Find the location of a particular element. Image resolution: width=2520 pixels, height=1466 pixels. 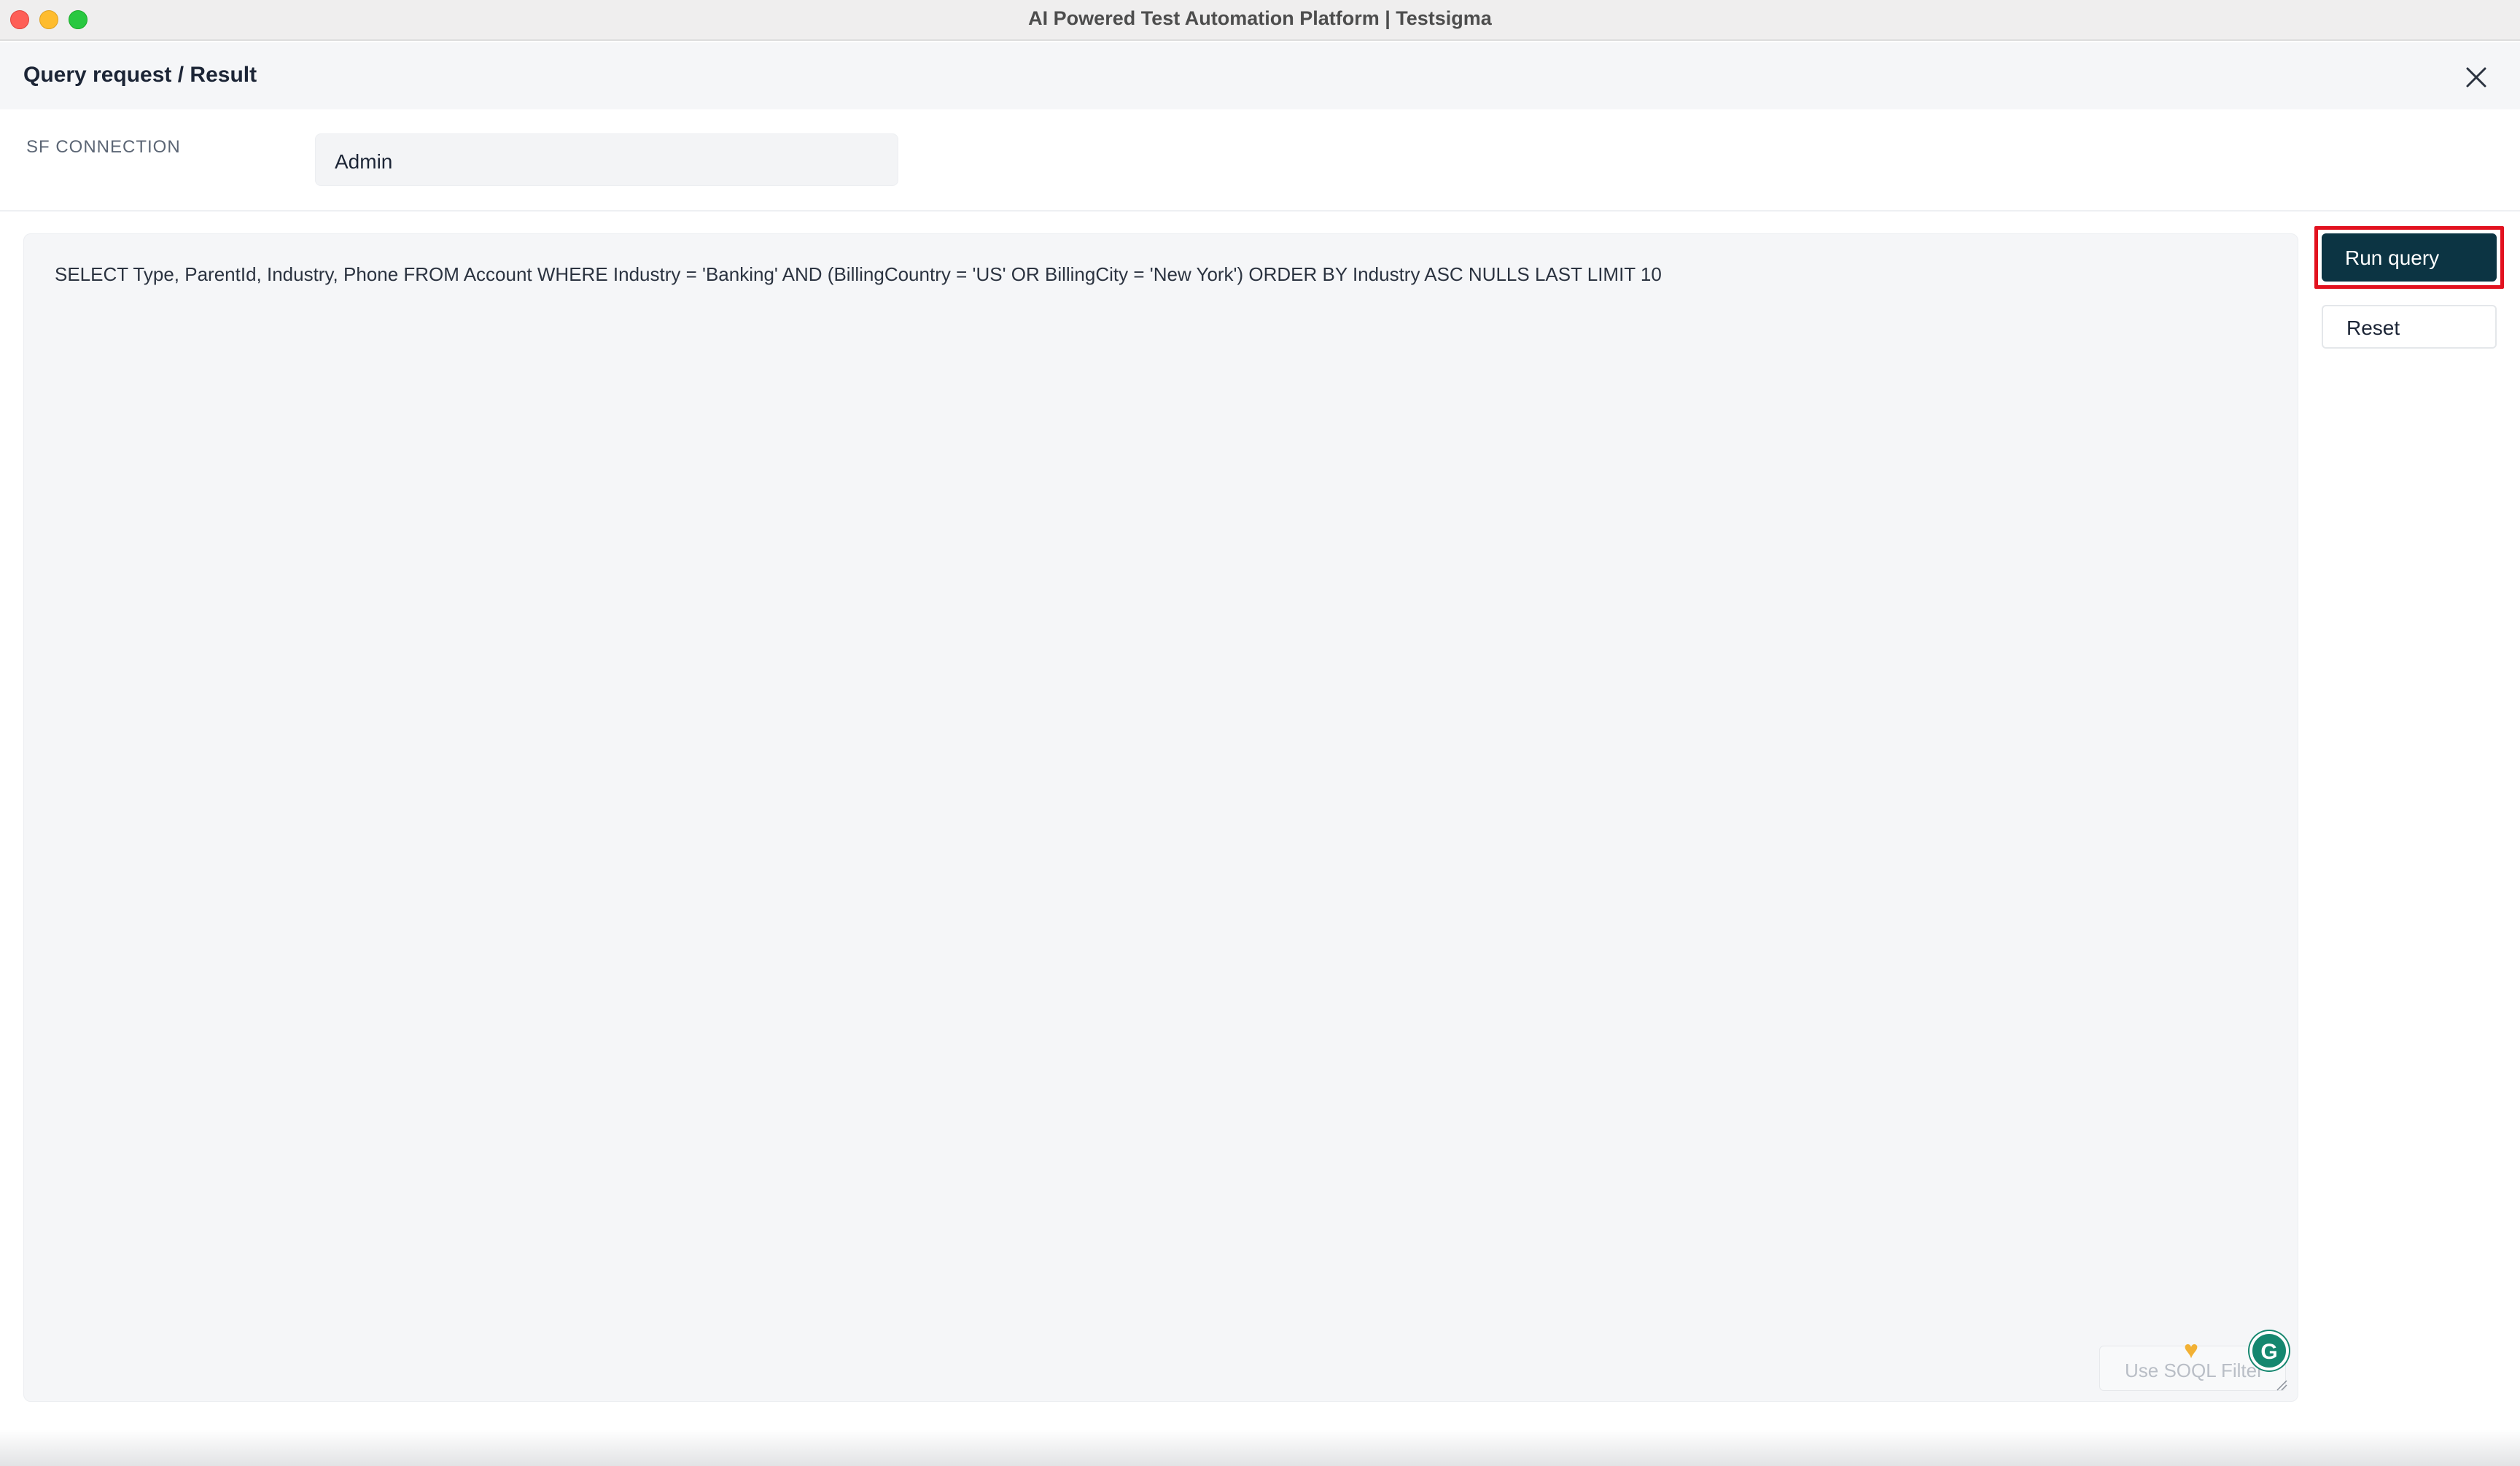

dialog-header: Query request / Result is located at coordinates (1260, 75).